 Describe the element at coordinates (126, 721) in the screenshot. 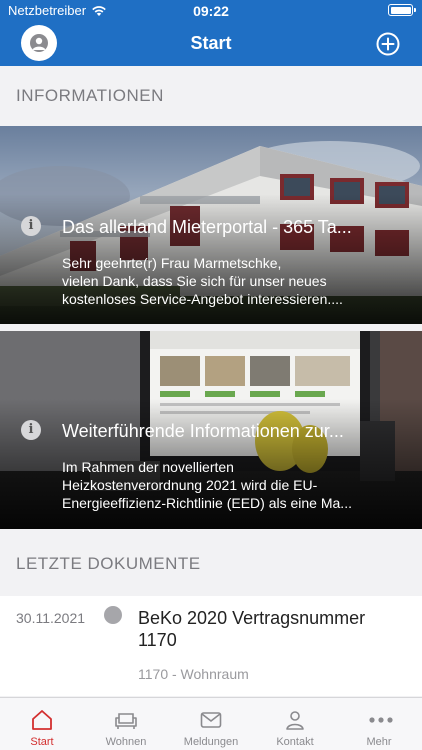

I see `sofa-icon` at that location.